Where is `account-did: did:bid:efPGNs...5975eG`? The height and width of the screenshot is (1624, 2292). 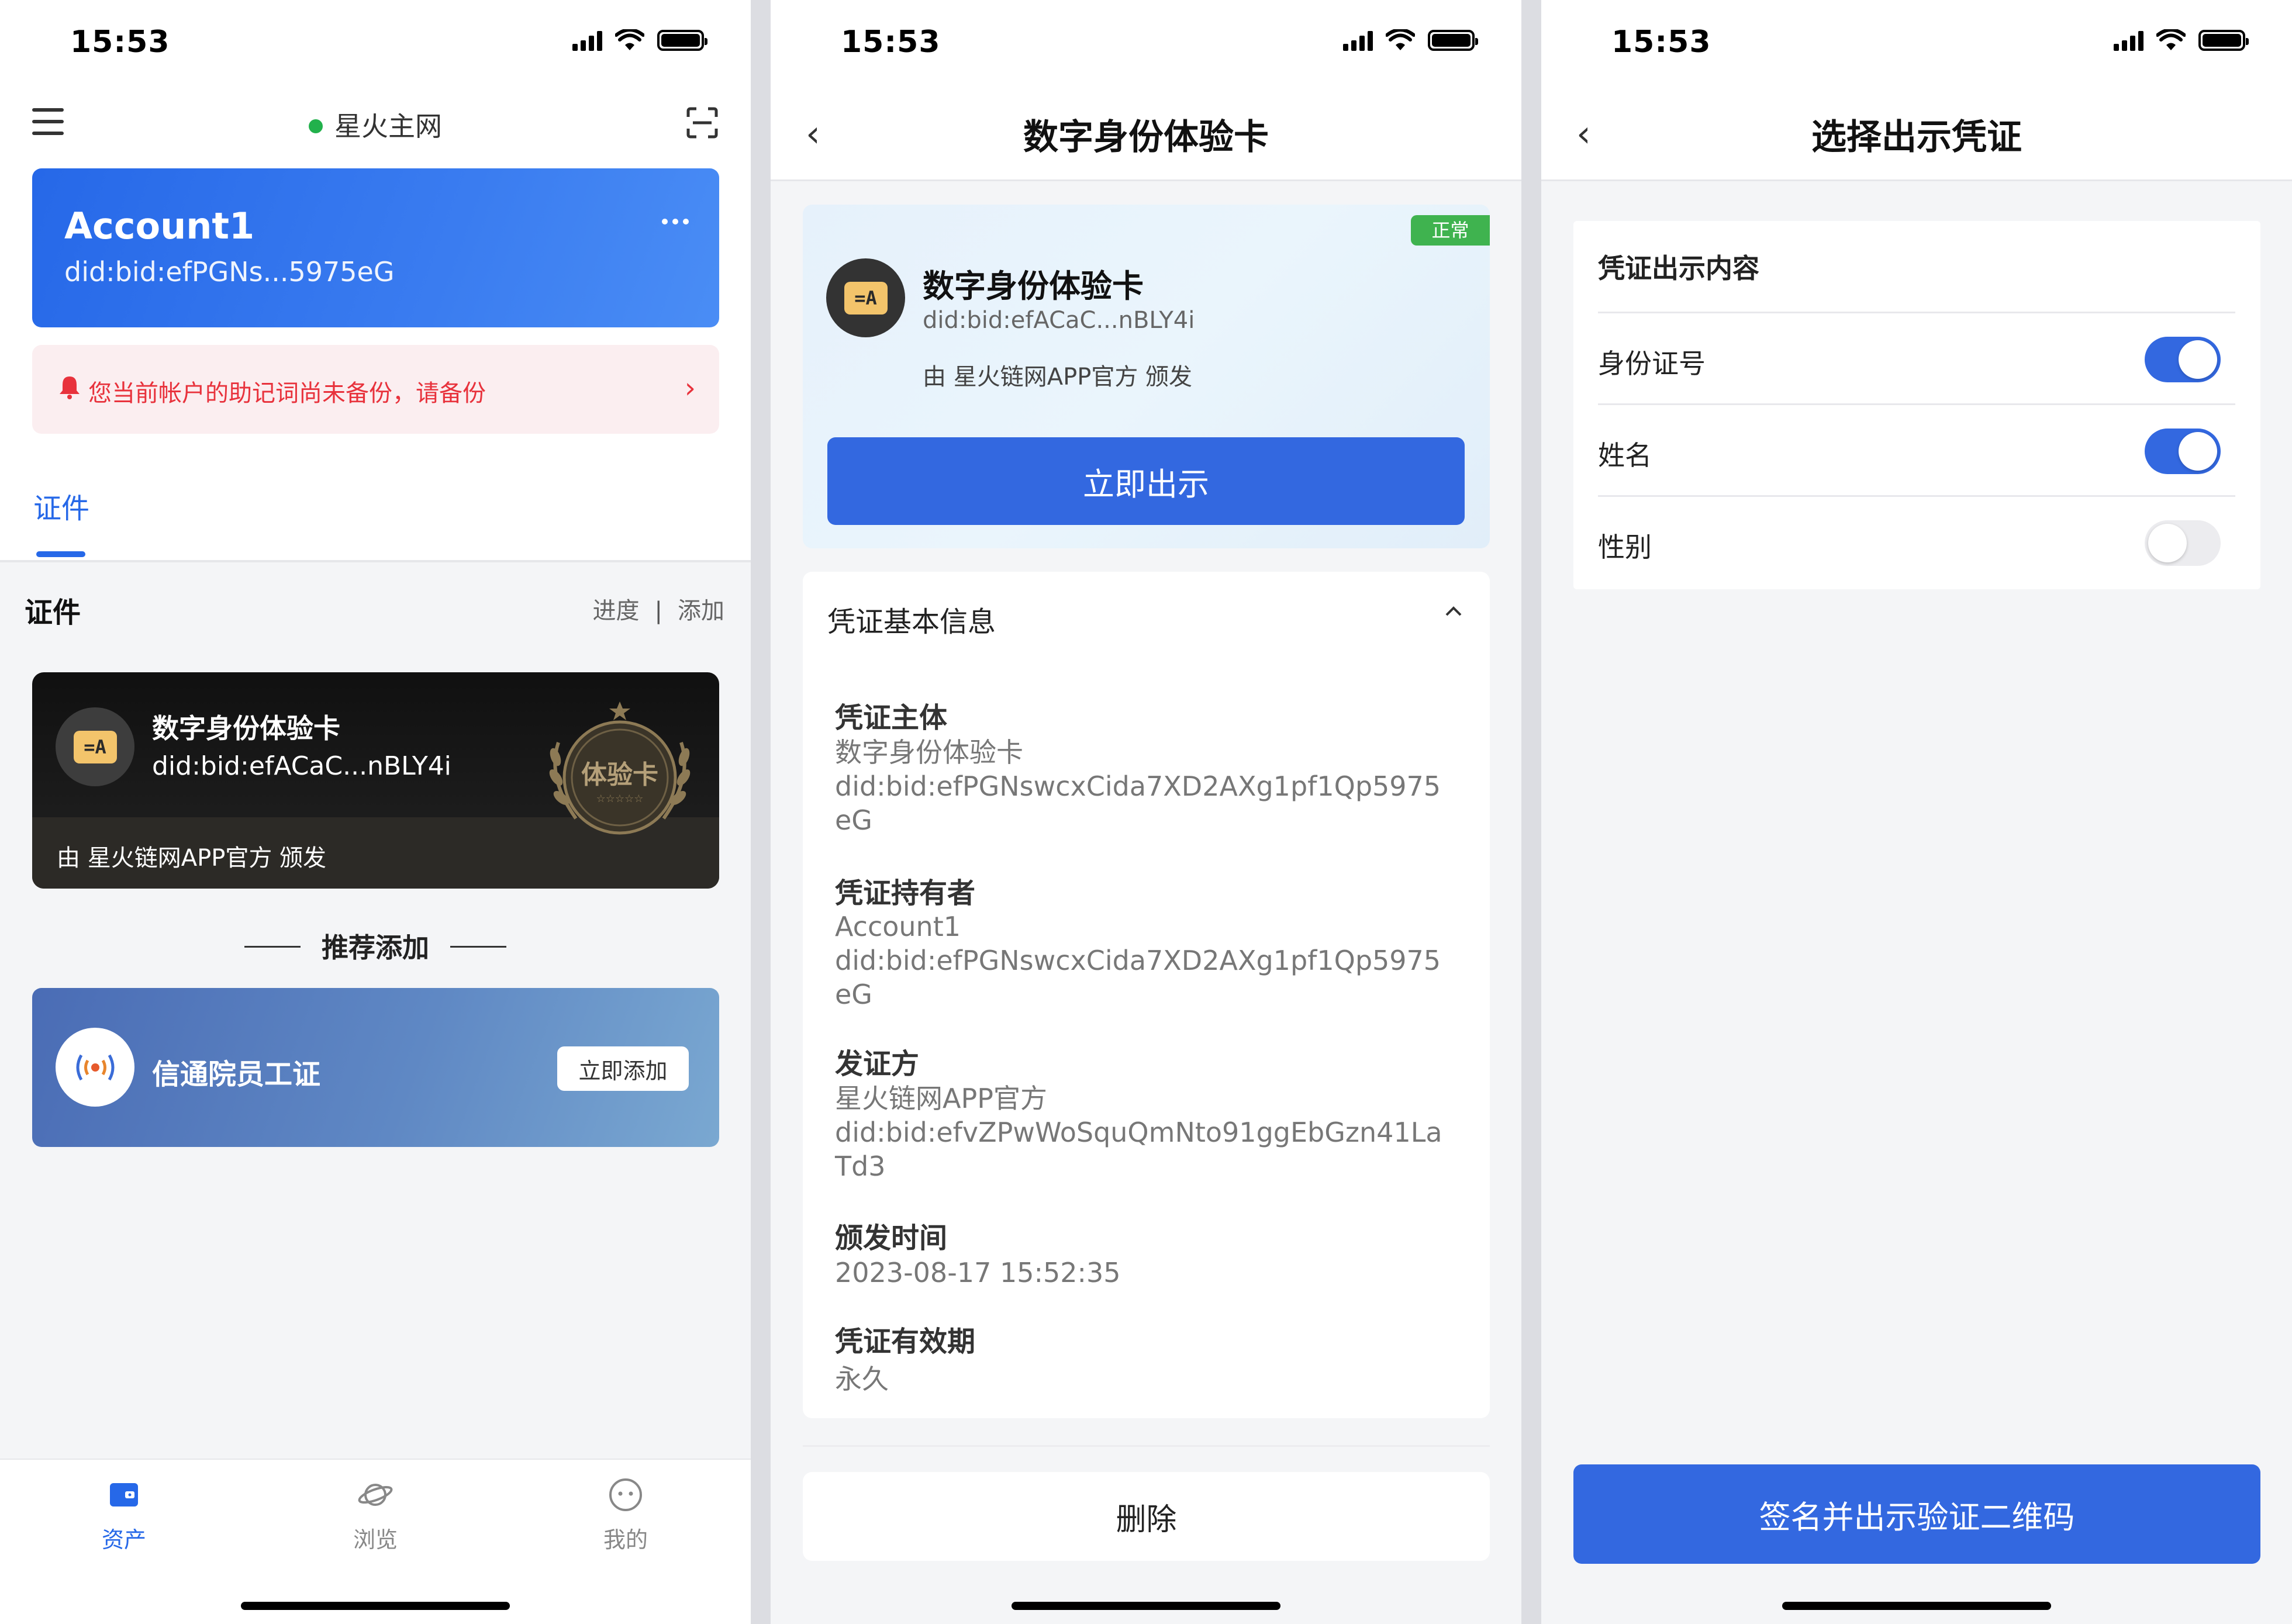
account-did: did:bid:efPGNs...5975eG is located at coordinates (229, 272).